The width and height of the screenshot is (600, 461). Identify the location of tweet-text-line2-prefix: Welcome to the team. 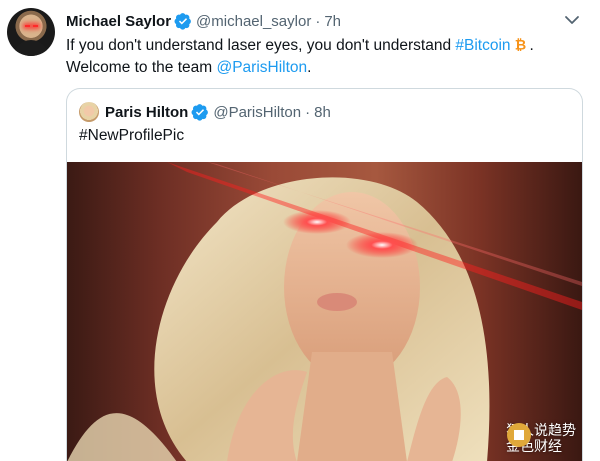
(141, 67).